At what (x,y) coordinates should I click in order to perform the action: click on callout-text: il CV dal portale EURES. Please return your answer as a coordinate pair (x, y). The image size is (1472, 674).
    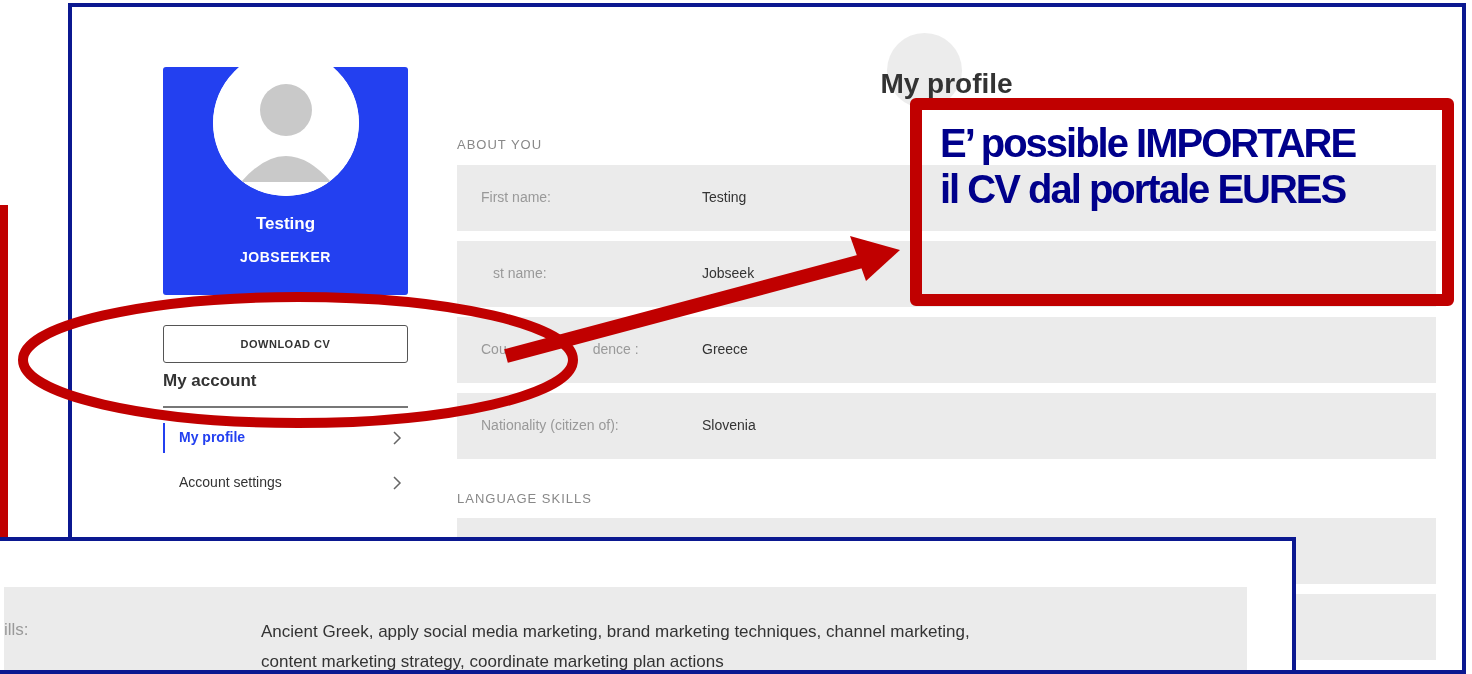
    Looking at the image, I should click on (1143, 189).